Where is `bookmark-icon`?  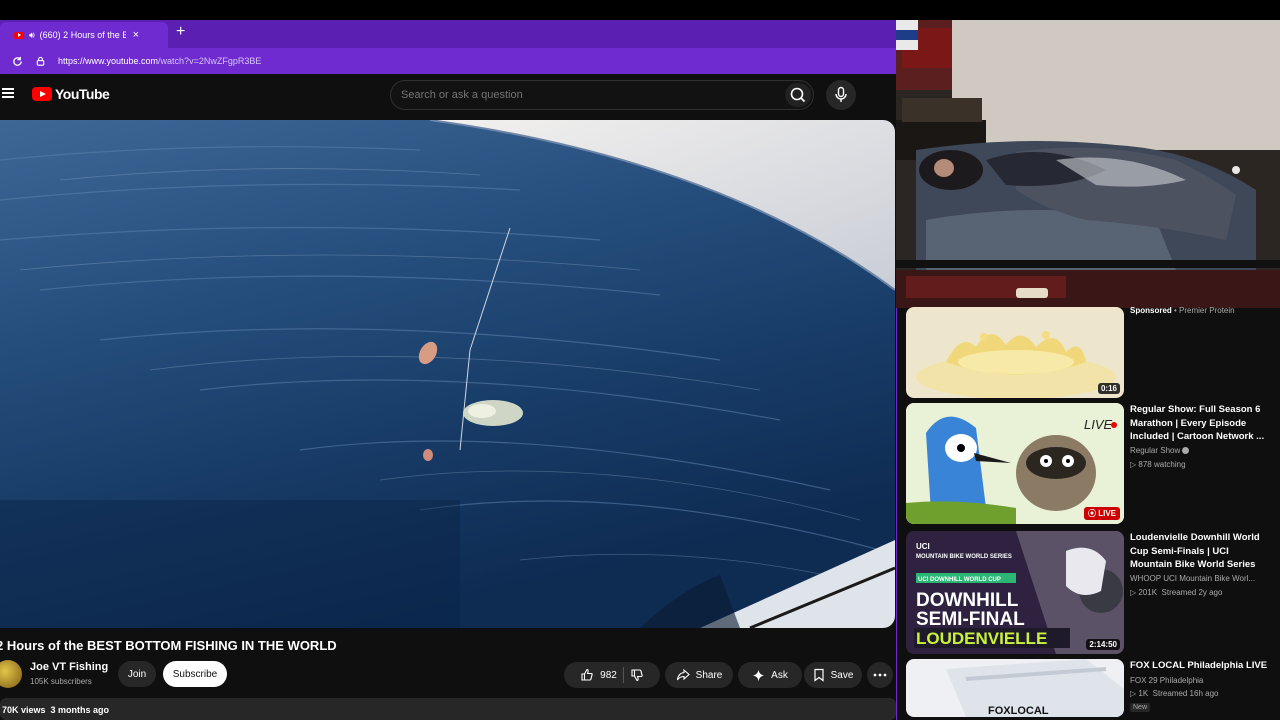 bookmark-icon is located at coordinates (818, 675).